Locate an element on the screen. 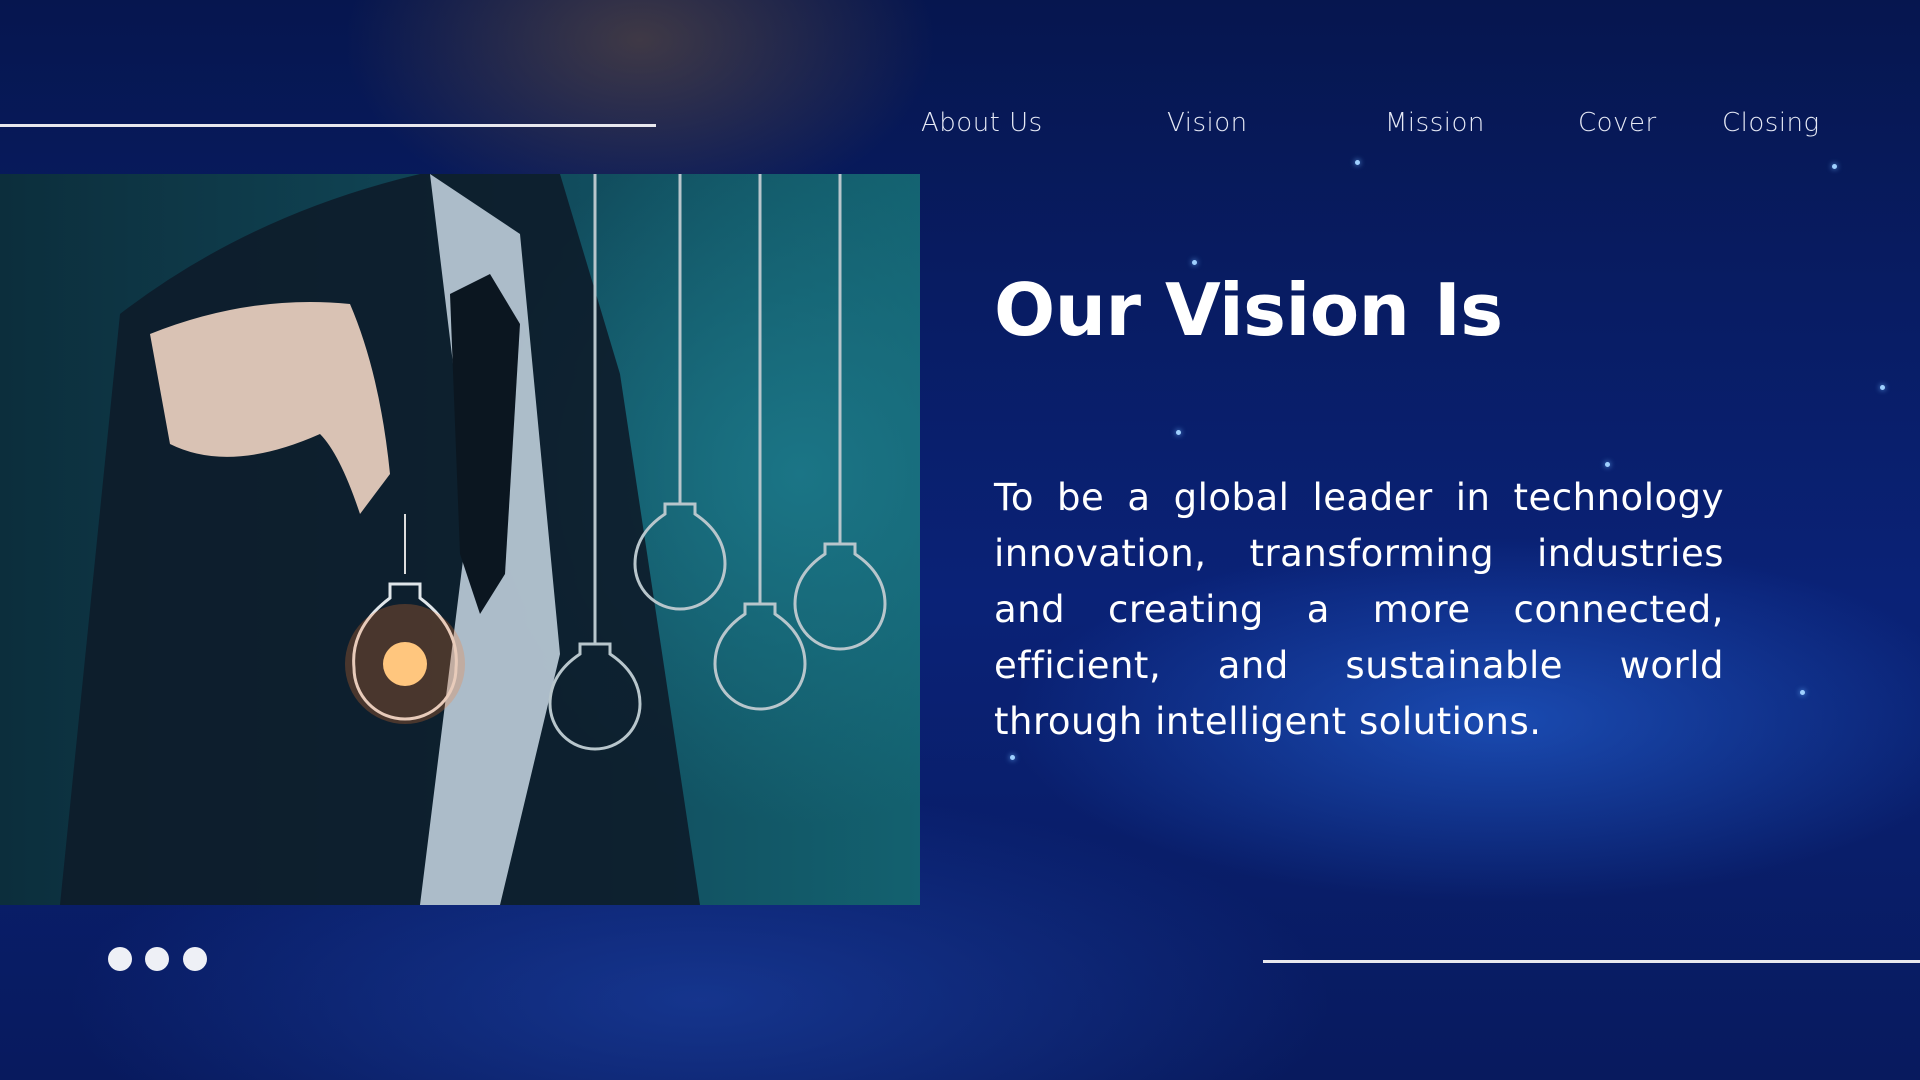 Image resolution: width=1920 pixels, height=1080 pixels. bottom-divider-line is located at coordinates (1591, 961).